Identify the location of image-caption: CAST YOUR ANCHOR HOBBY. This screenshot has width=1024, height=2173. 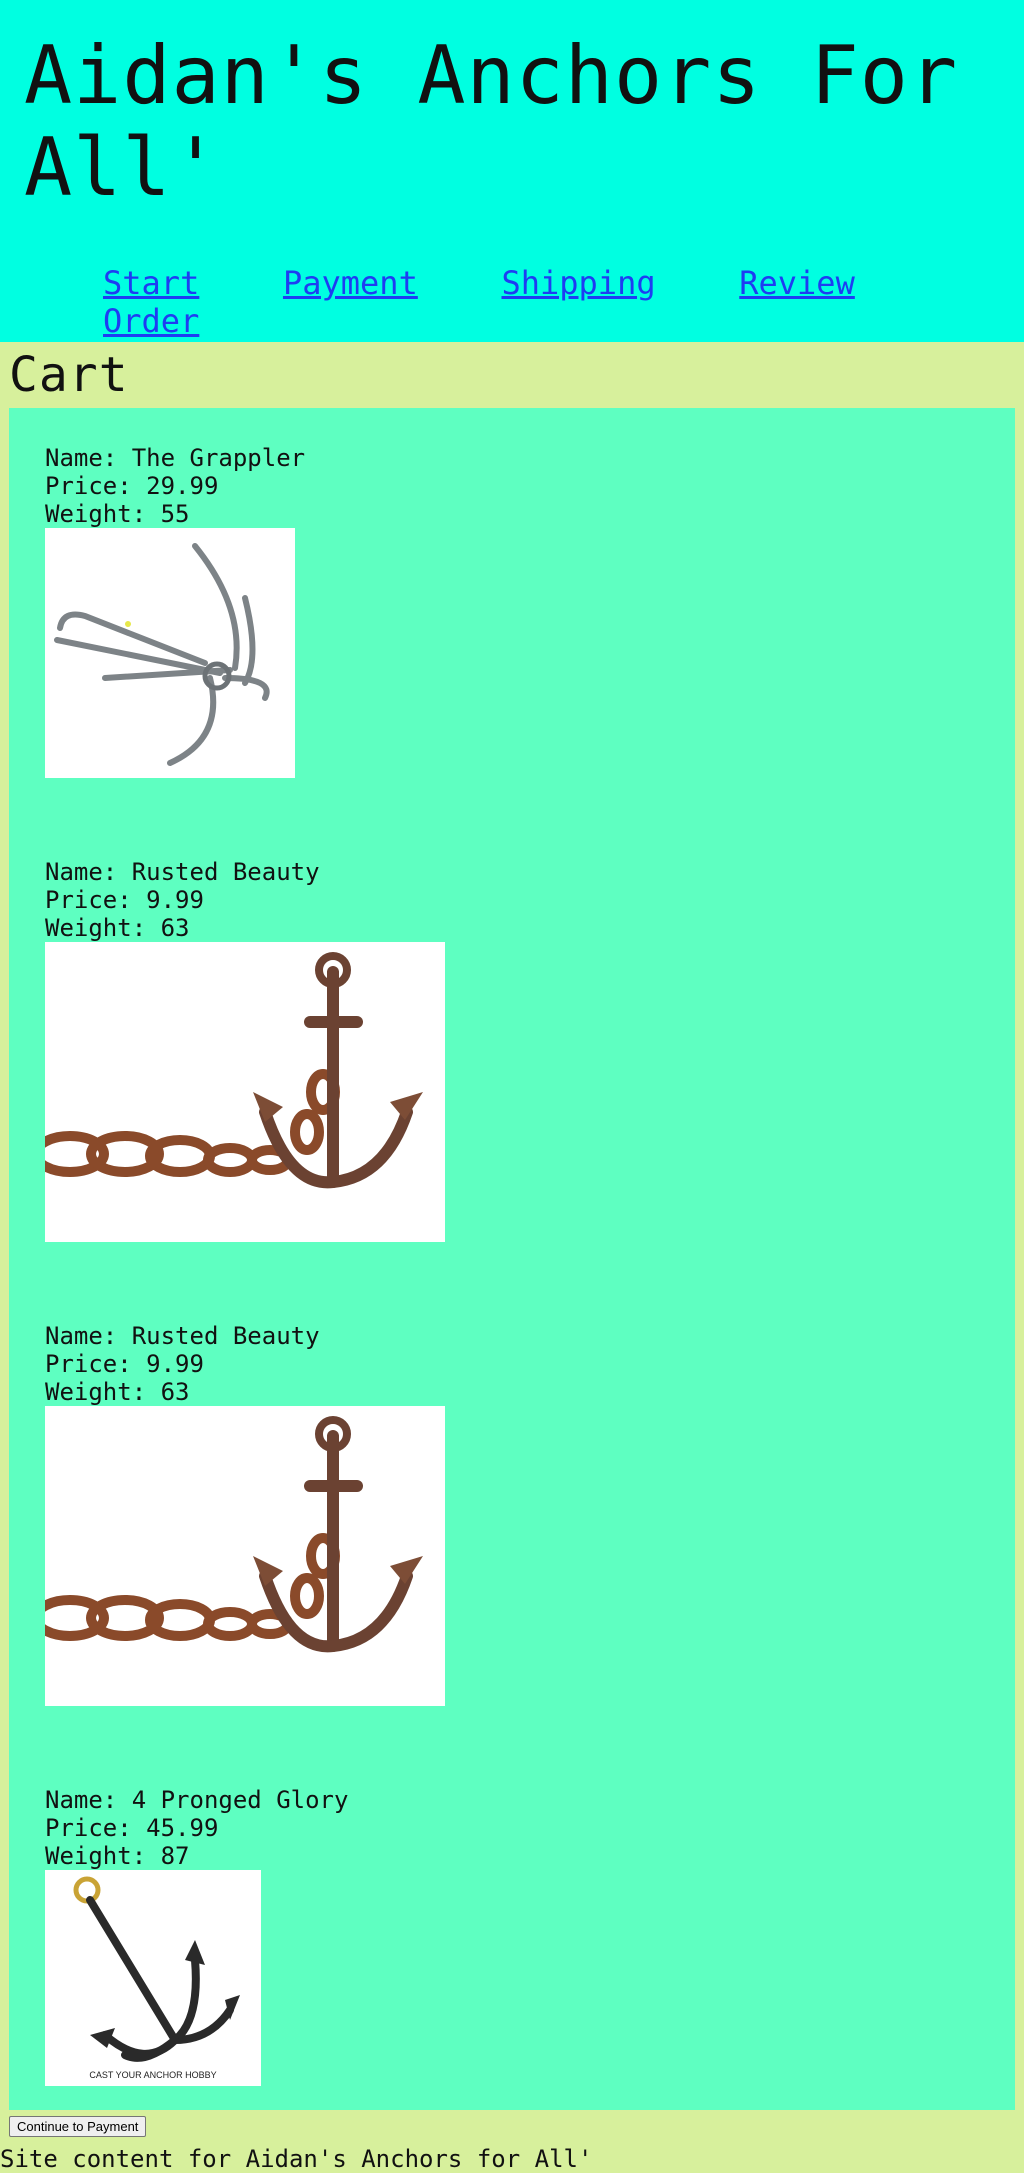
(152, 2075).